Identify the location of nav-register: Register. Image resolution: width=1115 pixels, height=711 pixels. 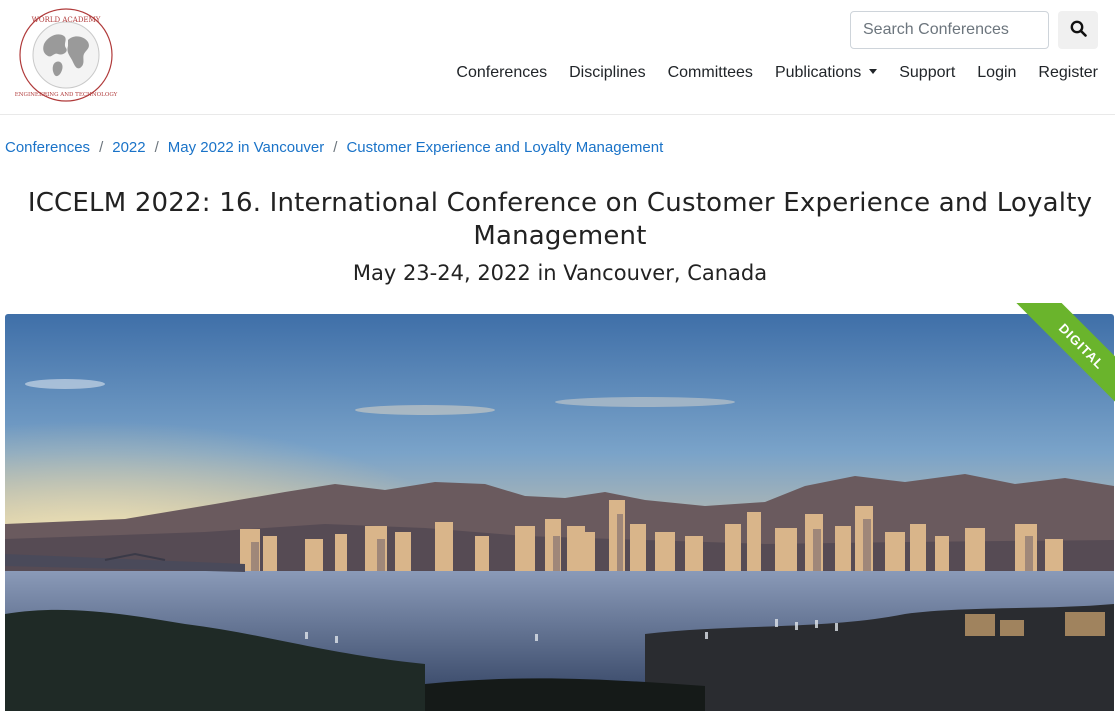
(1068, 73).